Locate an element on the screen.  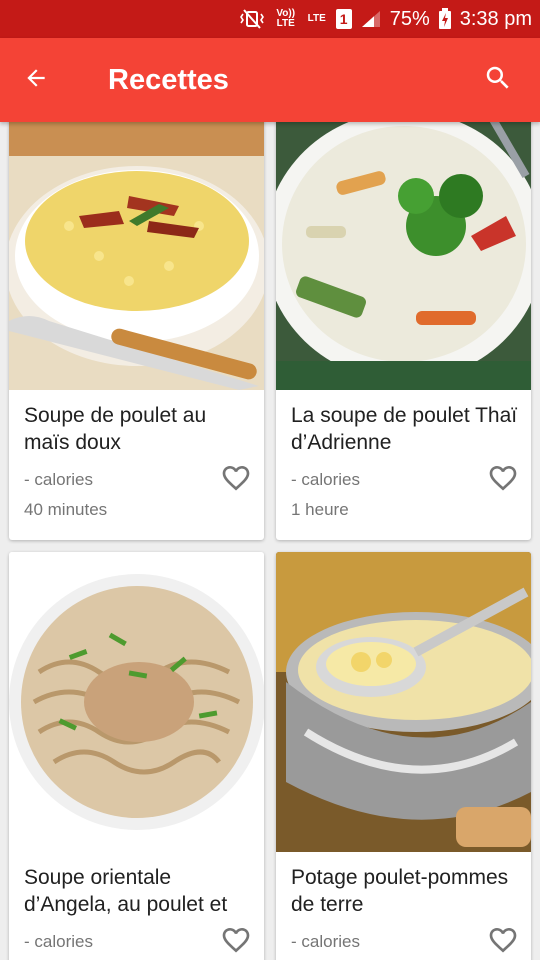
status-icons: Vo)) LTE LTE 1 75% 3:38 pm is located at coordinates (385, 19).